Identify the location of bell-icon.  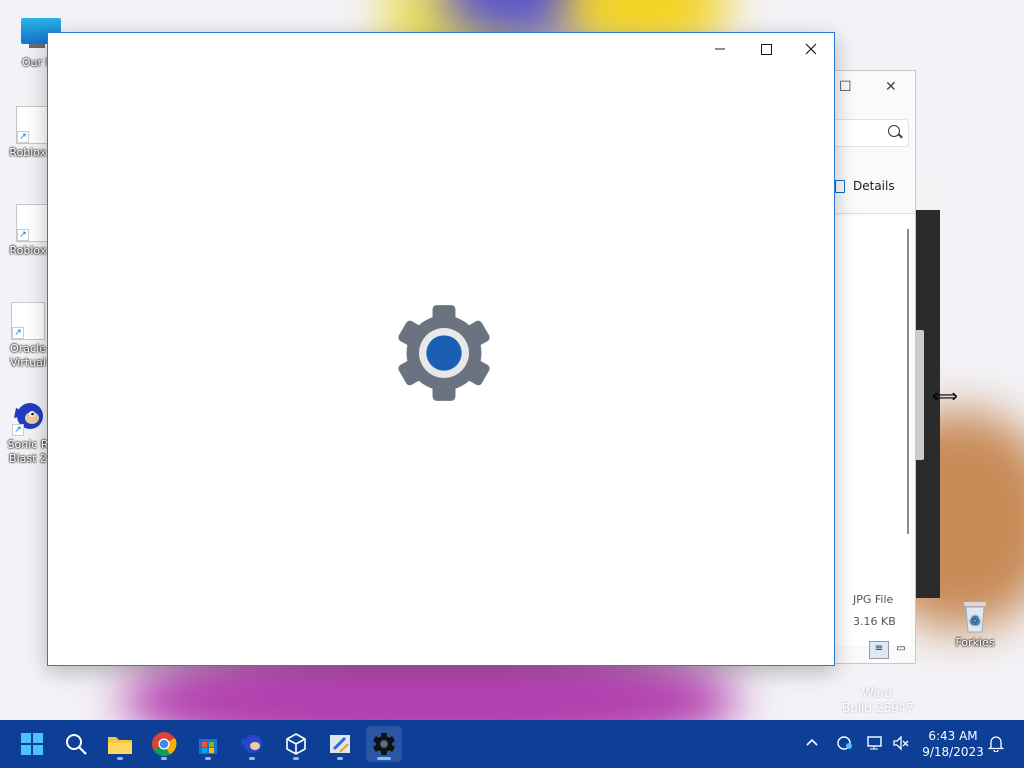
(996, 744).